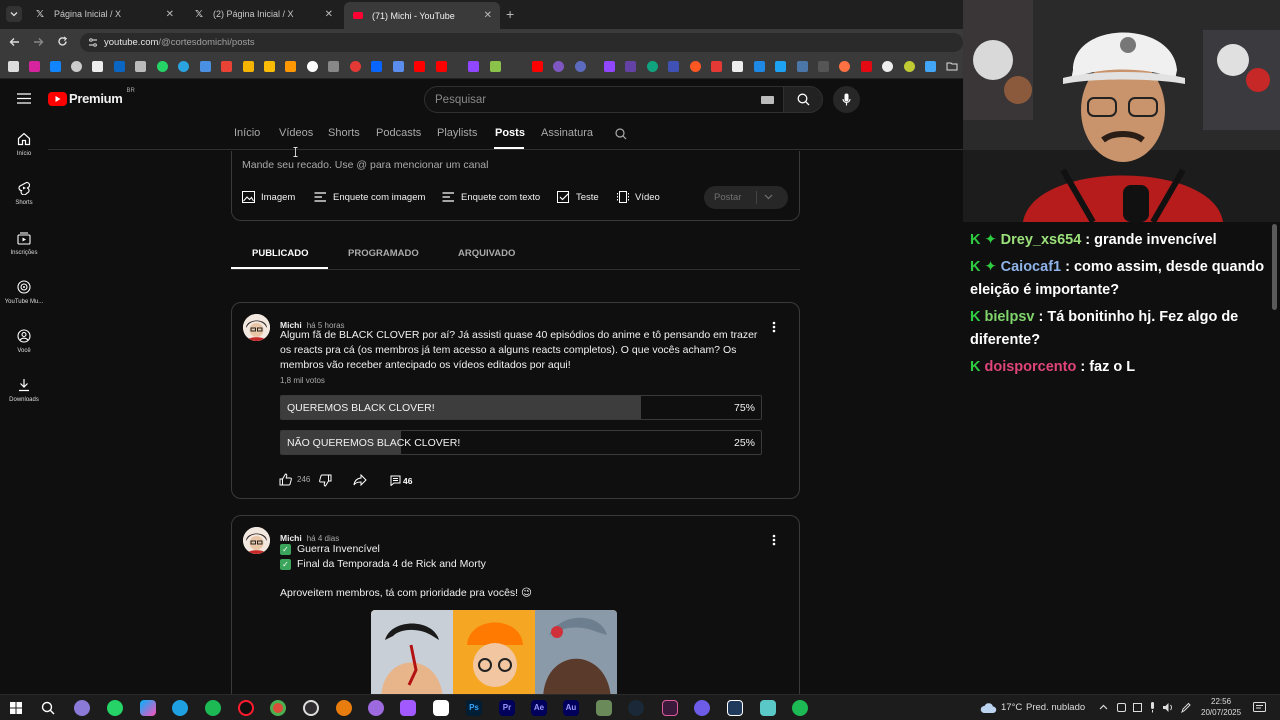  I want to click on volume-icon, so click(1168, 707).